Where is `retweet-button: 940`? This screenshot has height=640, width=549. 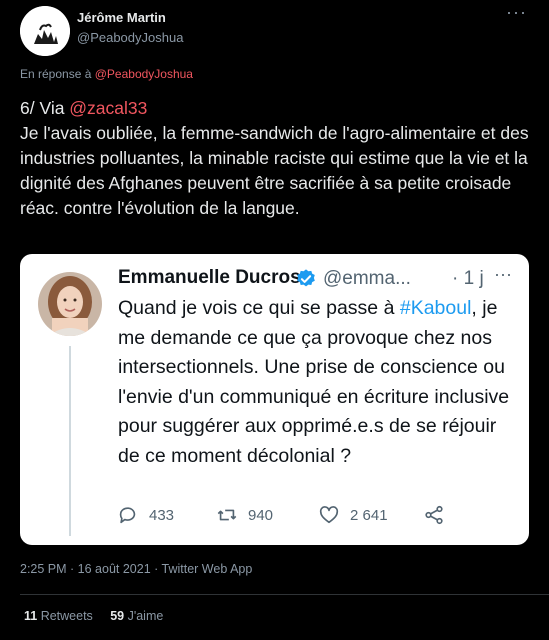
retweet-button: 940 is located at coordinates (244, 515).